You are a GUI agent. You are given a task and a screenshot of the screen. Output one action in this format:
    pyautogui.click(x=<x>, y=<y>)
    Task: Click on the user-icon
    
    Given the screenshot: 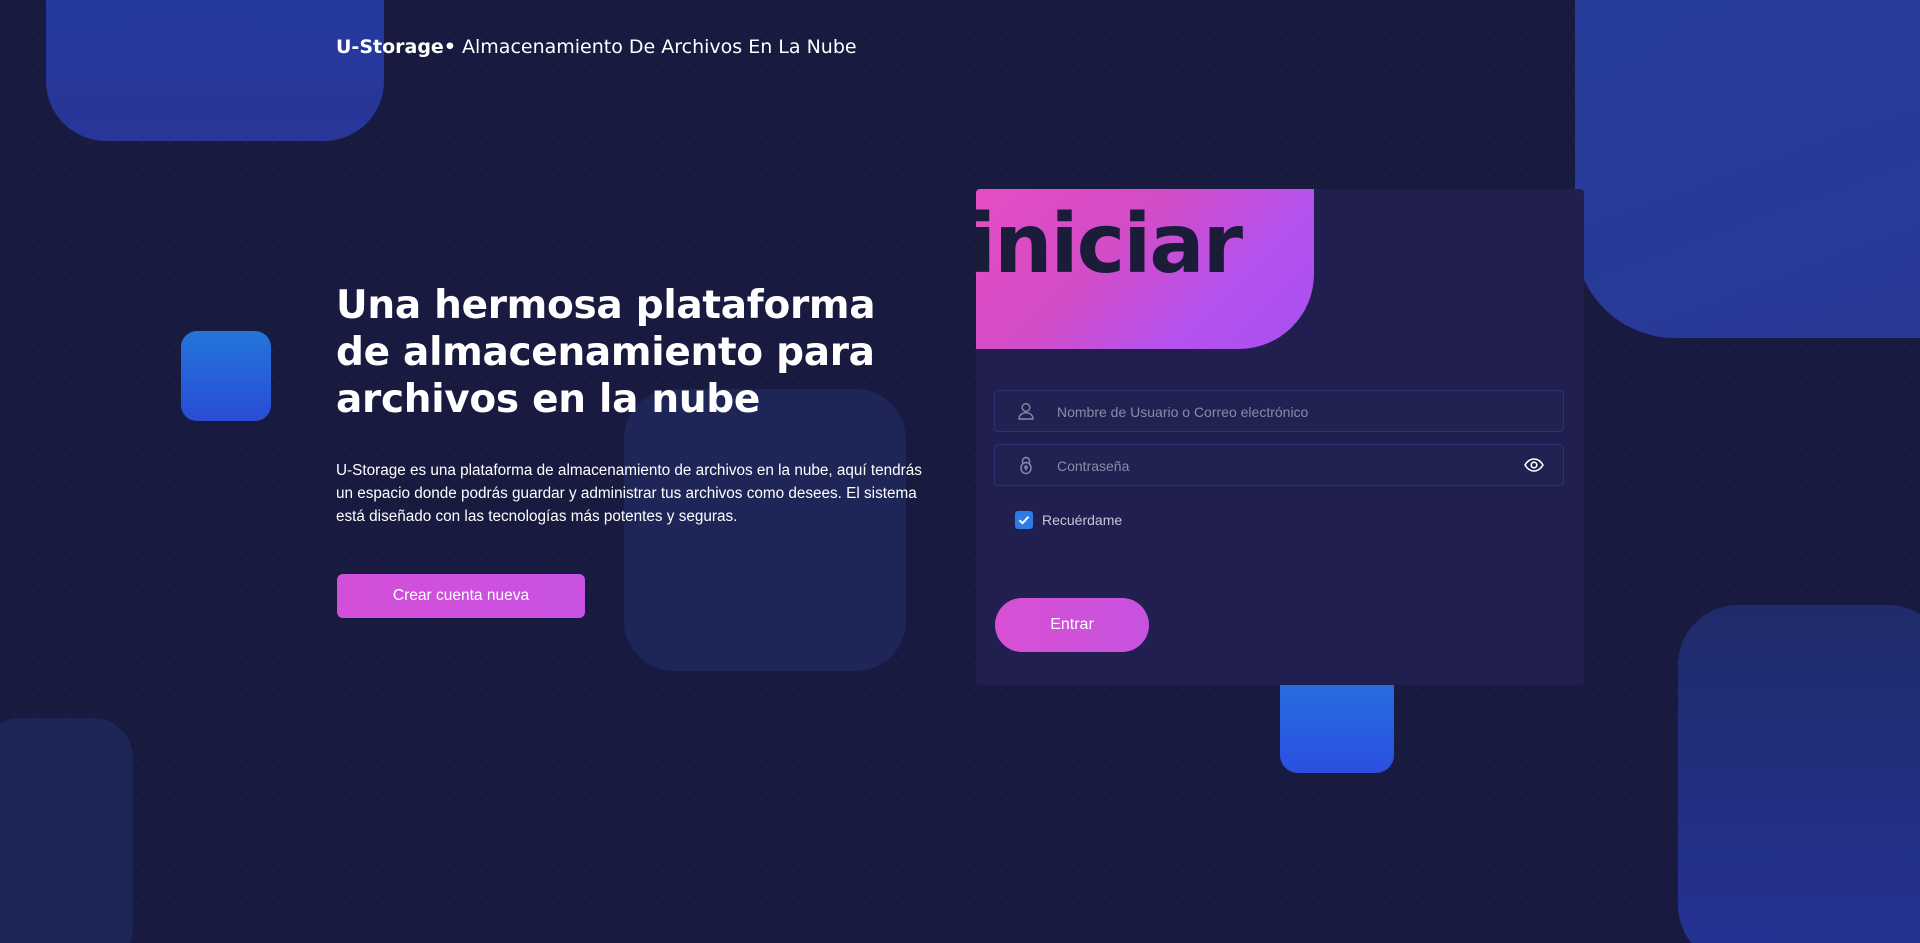 What is the action you would take?
    pyautogui.click(x=1026, y=411)
    